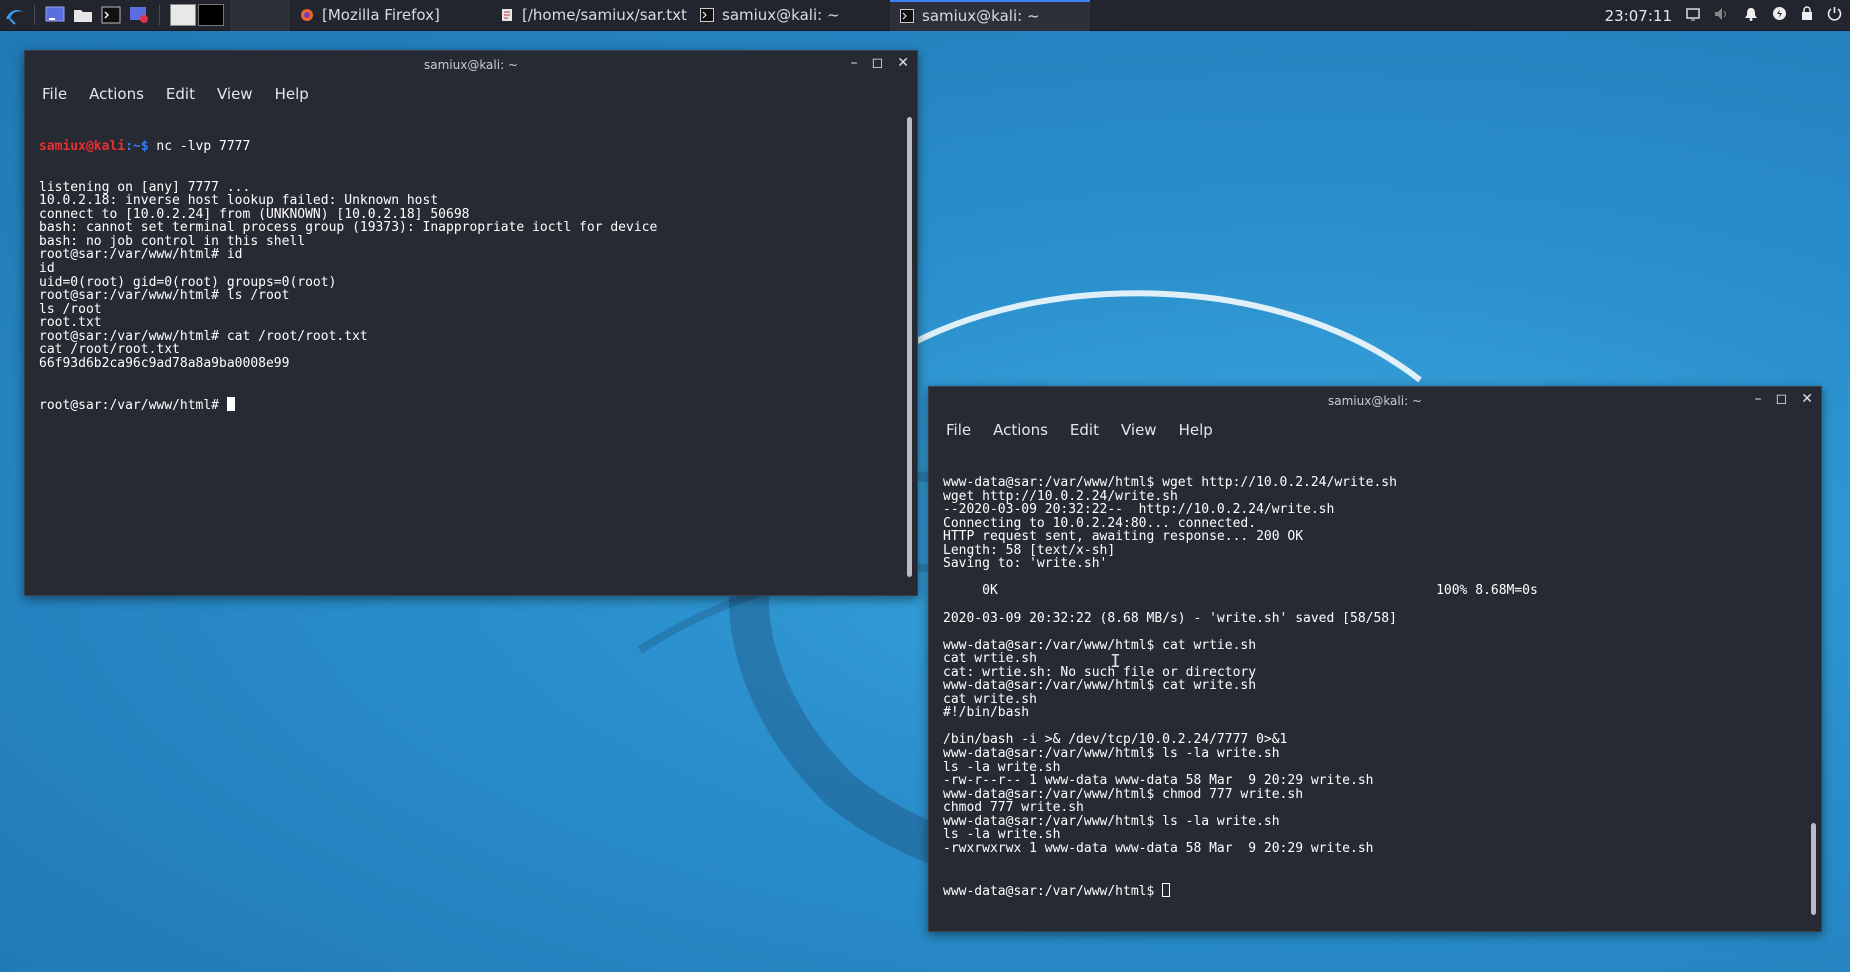  Describe the element at coordinates (260, 15) in the screenshot. I see `taskbar-spacer` at that location.